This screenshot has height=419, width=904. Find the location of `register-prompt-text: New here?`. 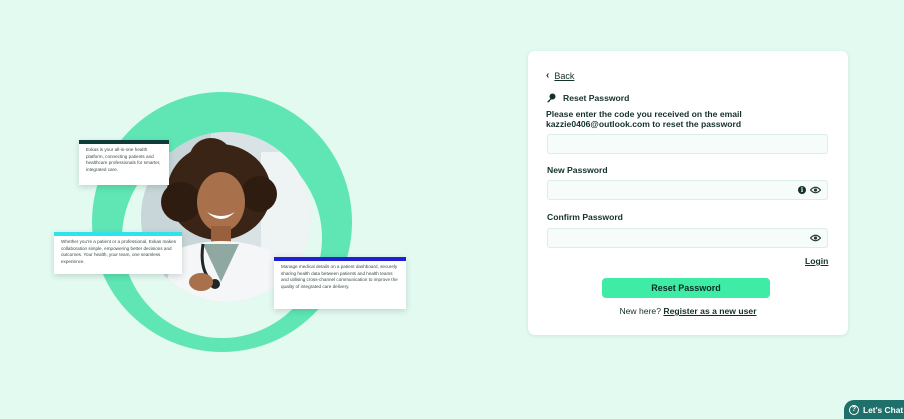

register-prompt-text: New here? is located at coordinates (640, 311).